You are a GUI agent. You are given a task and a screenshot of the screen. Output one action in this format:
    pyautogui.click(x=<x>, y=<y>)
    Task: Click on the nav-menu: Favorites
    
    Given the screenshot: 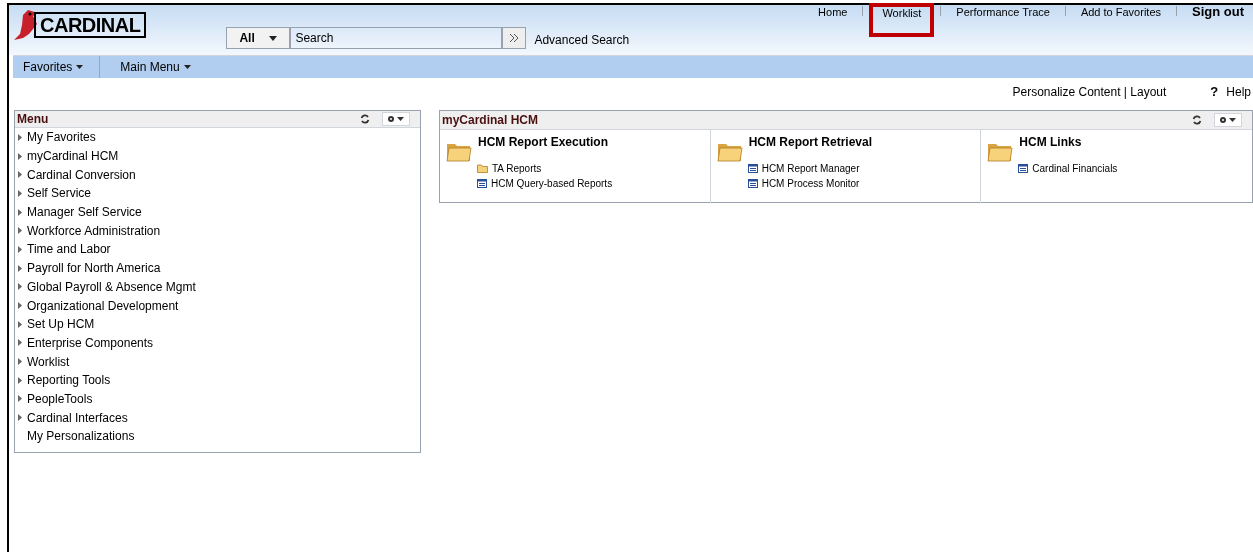 What is the action you would take?
    pyautogui.click(x=57, y=67)
    